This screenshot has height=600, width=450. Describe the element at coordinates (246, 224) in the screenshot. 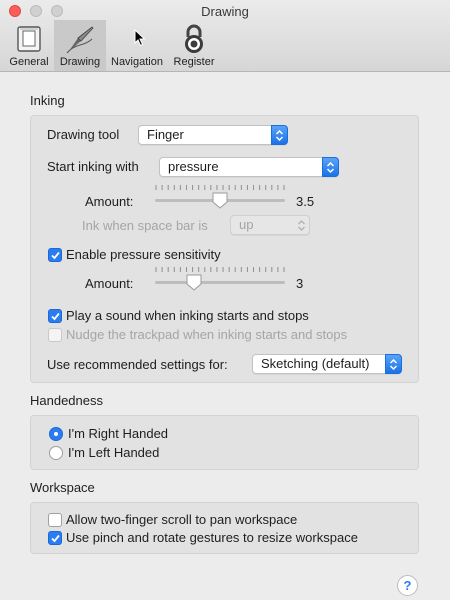

I see `space-bar-value: up` at that location.